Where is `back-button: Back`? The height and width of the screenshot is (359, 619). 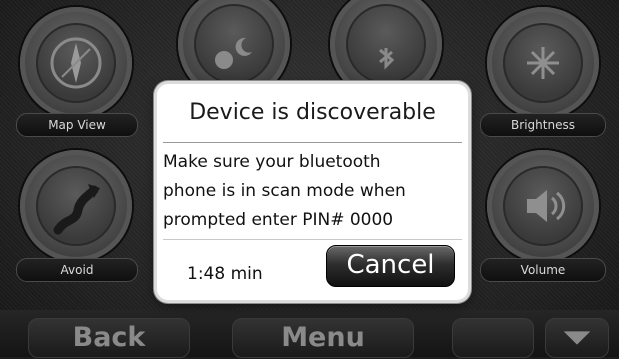 back-button: Back is located at coordinates (109, 338).